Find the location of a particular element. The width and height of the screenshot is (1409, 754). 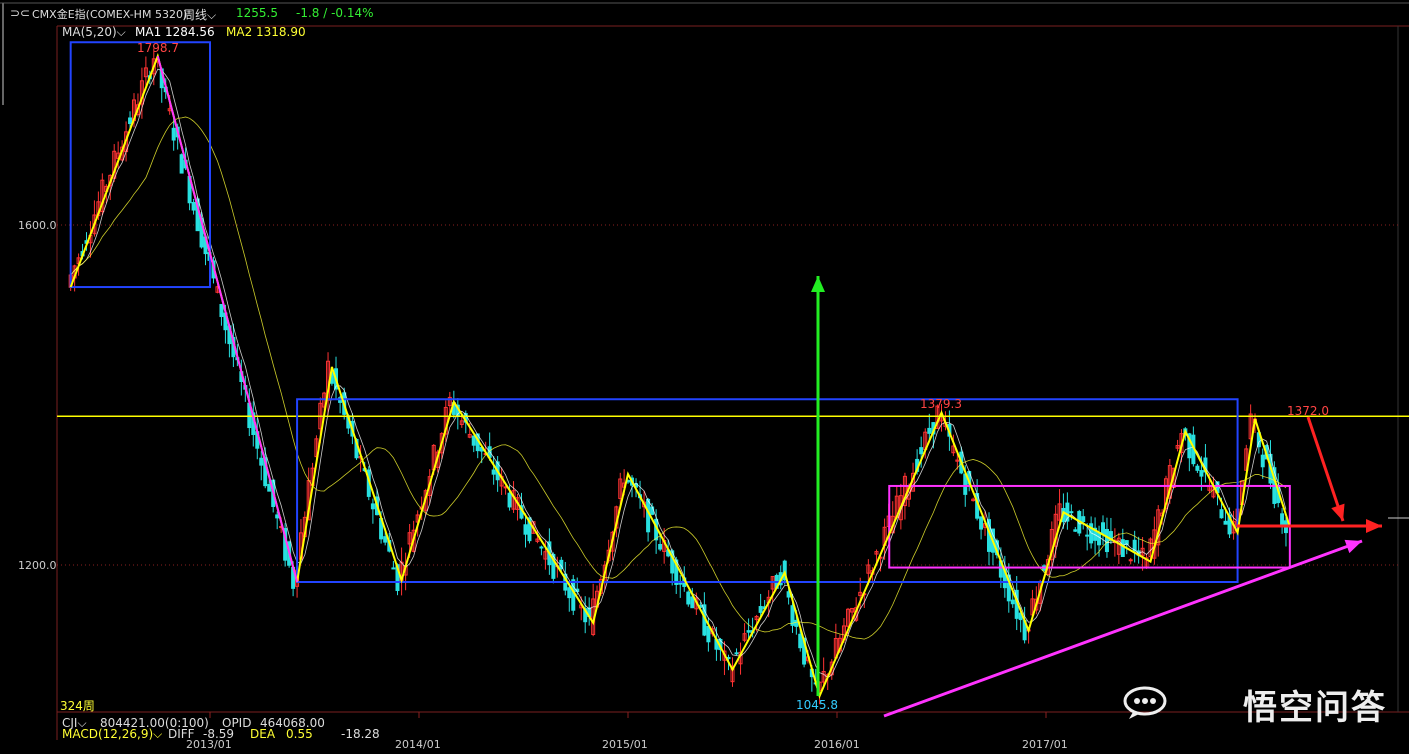

pullback-arrow-head is located at coordinates (1338, 512).